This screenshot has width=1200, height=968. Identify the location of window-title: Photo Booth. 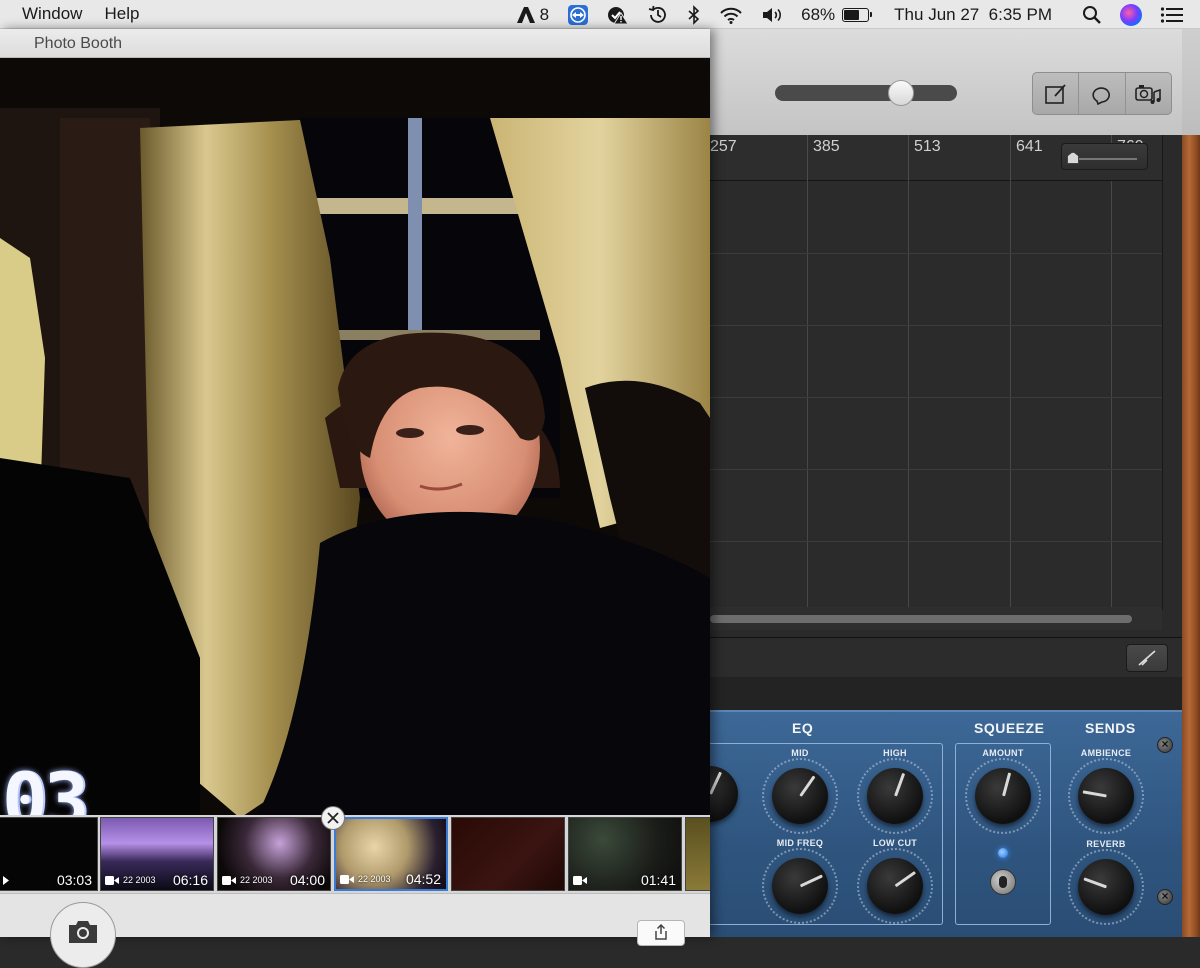
(78, 43).